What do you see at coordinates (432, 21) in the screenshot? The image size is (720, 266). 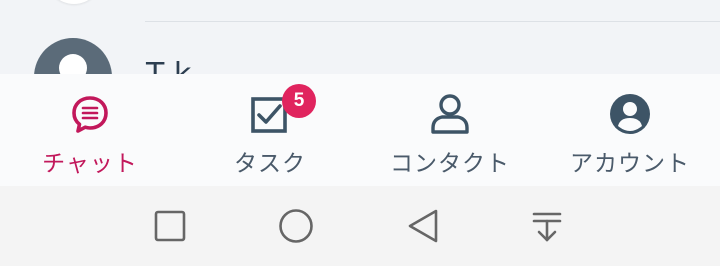 I see `list-divider` at bounding box center [432, 21].